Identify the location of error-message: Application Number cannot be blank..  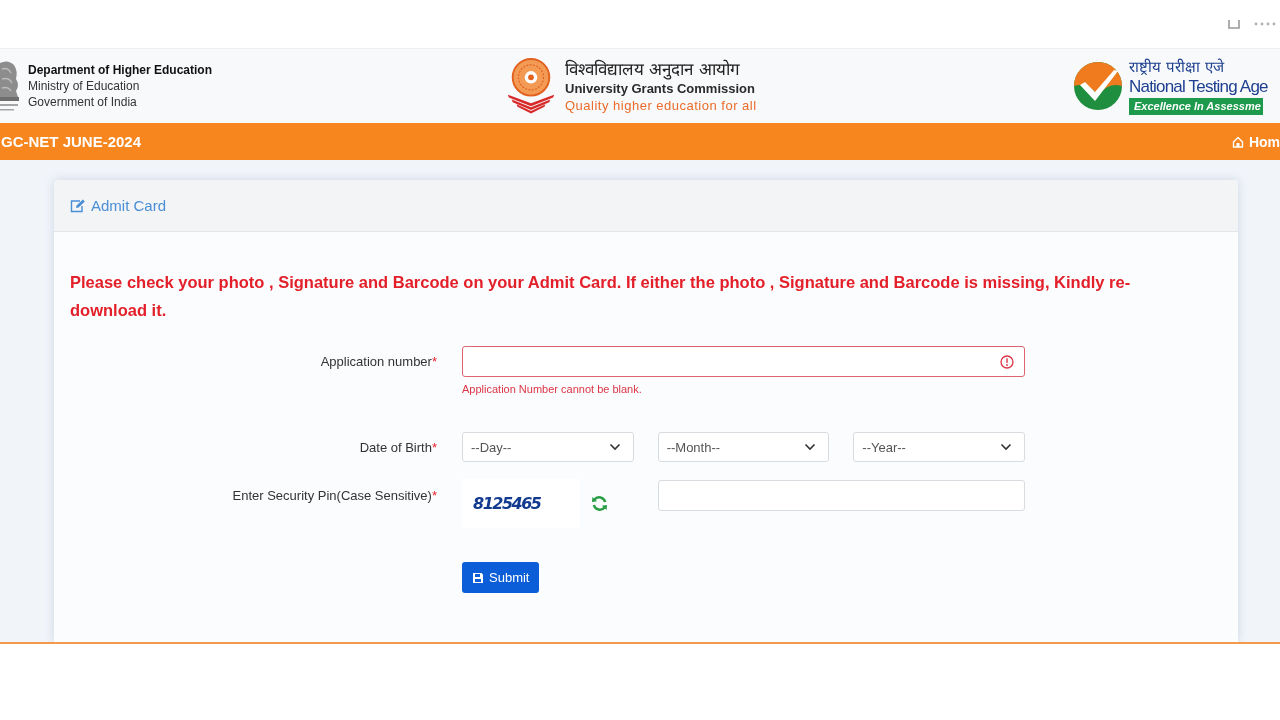
(552, 389).